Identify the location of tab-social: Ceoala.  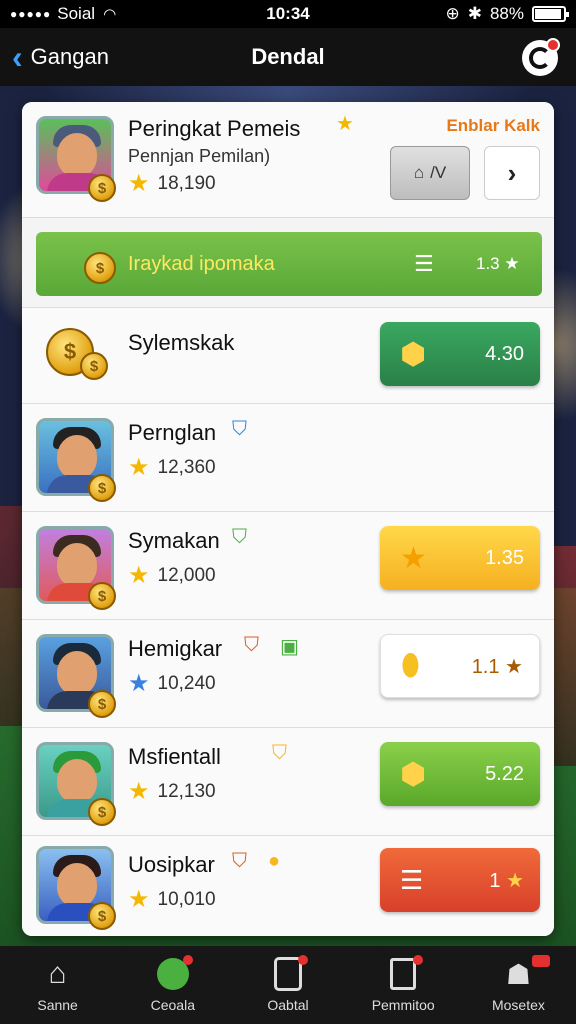
(172, 985).